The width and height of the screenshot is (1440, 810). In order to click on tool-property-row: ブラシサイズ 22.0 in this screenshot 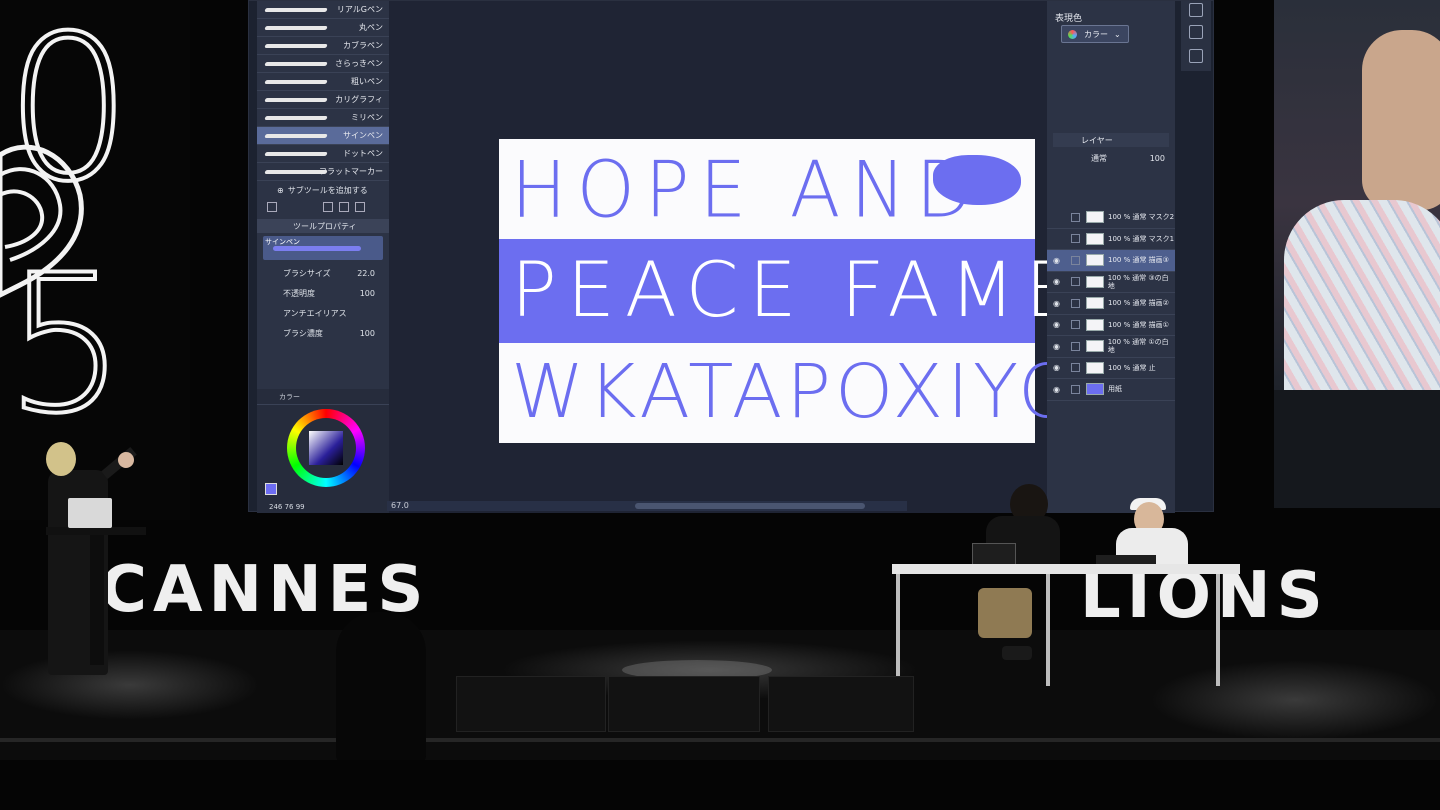, I will do `click(323, 273)`.